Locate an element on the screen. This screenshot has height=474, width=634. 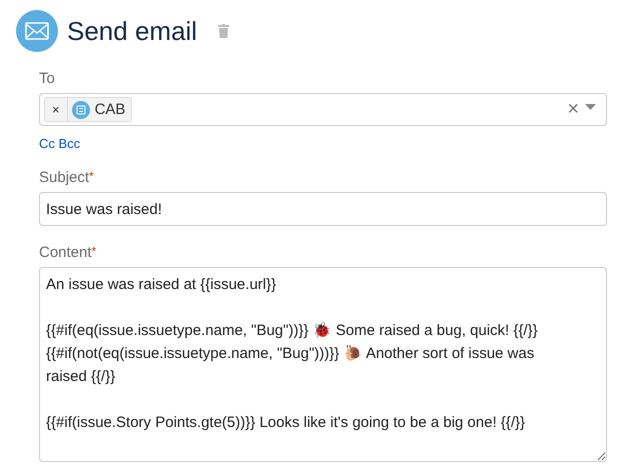
clear-button: × is located at coordinates (573, 109).